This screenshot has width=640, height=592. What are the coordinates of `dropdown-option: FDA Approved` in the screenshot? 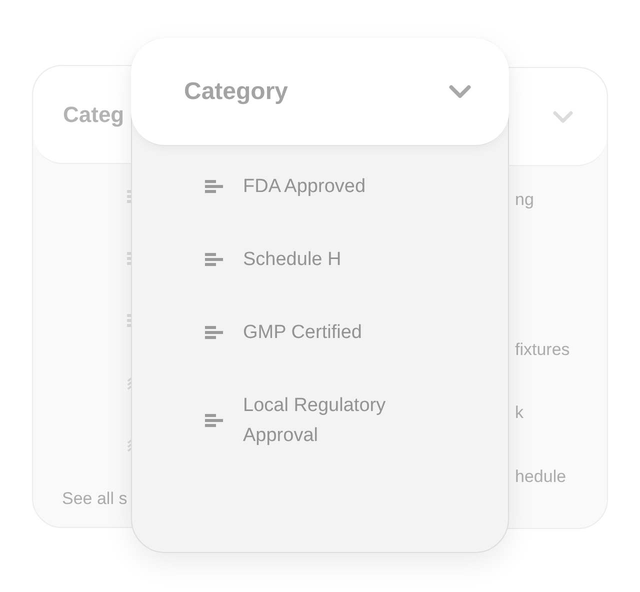 It's located at (304, 187).